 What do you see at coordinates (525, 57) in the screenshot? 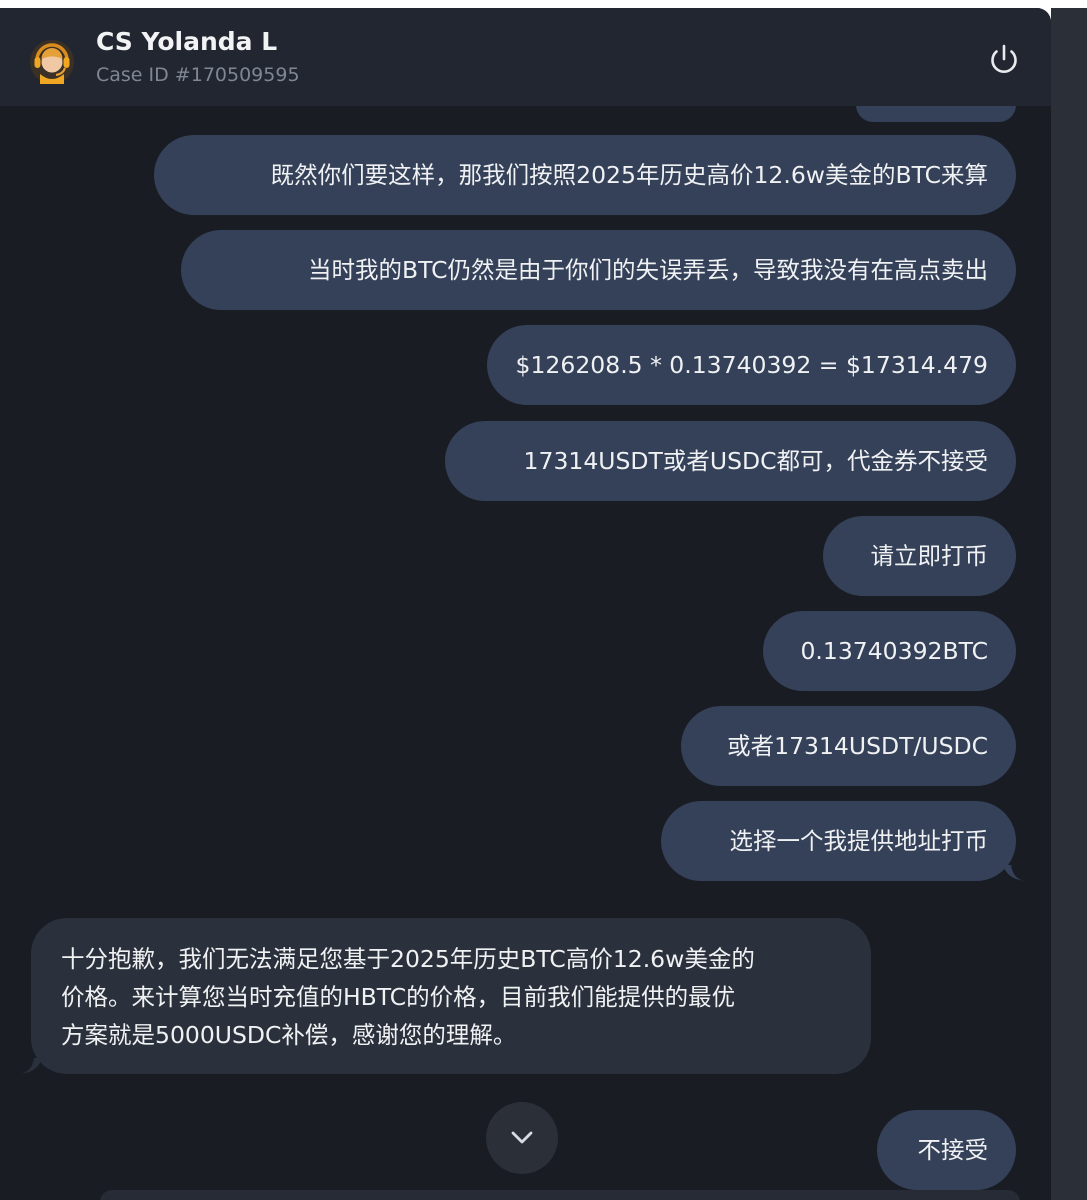
I see `chat-header: CS Yolanda L Case ID #170509595` at bounding box center [525, 57].